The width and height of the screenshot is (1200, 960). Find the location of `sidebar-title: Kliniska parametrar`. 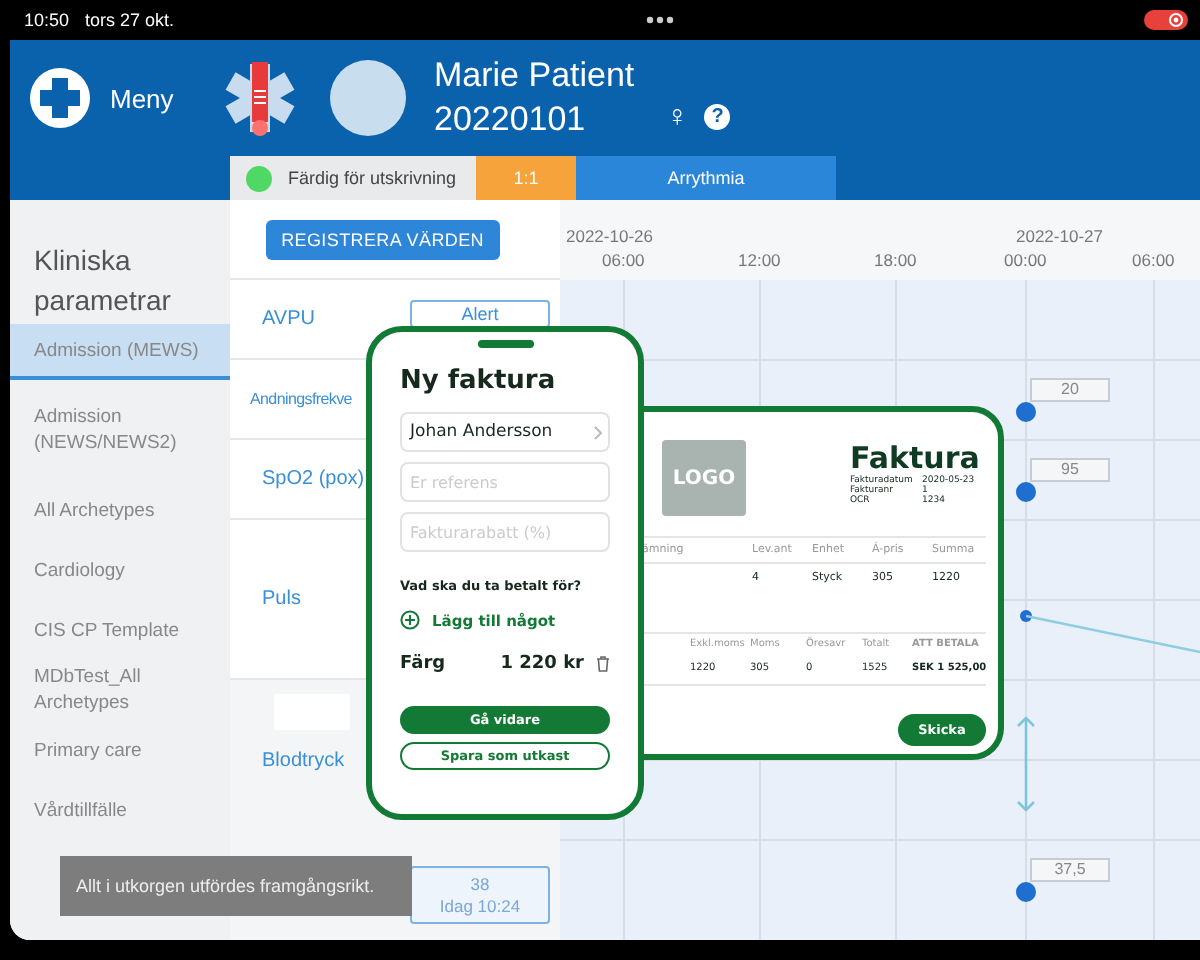

sidebar-title: Kliniska parametrar is located at coordinates (102, 281).